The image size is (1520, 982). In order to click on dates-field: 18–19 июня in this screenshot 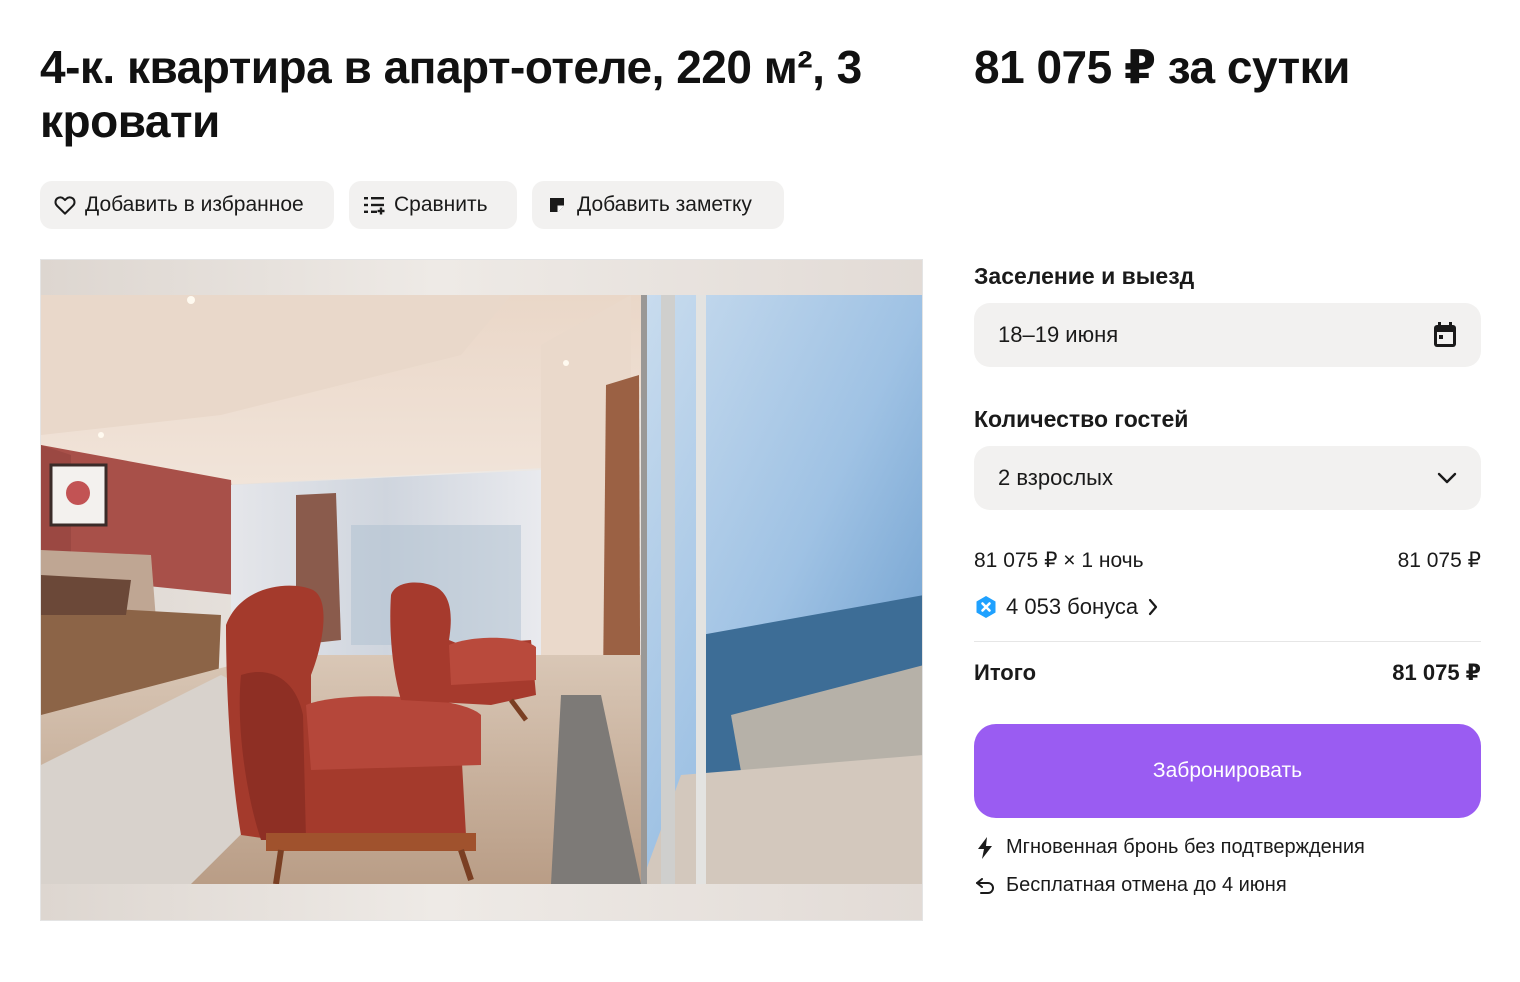, I will do `click(1227, 335)`.